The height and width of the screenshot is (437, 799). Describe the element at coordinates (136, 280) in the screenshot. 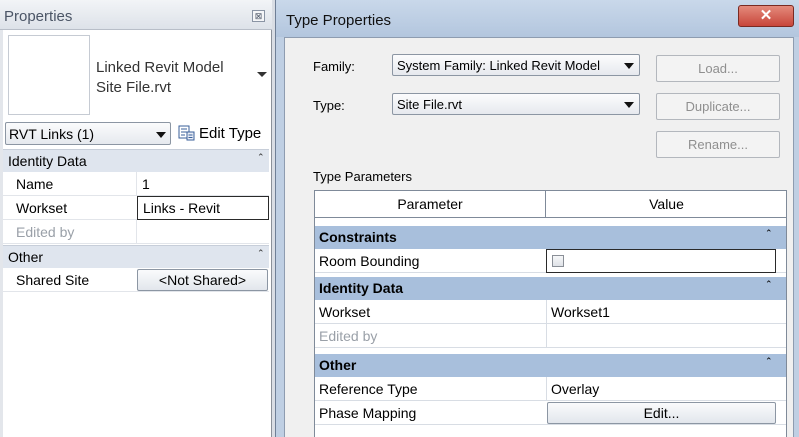

I see `property-row-shared-site: Shared Site <Not Shared>` at that location.